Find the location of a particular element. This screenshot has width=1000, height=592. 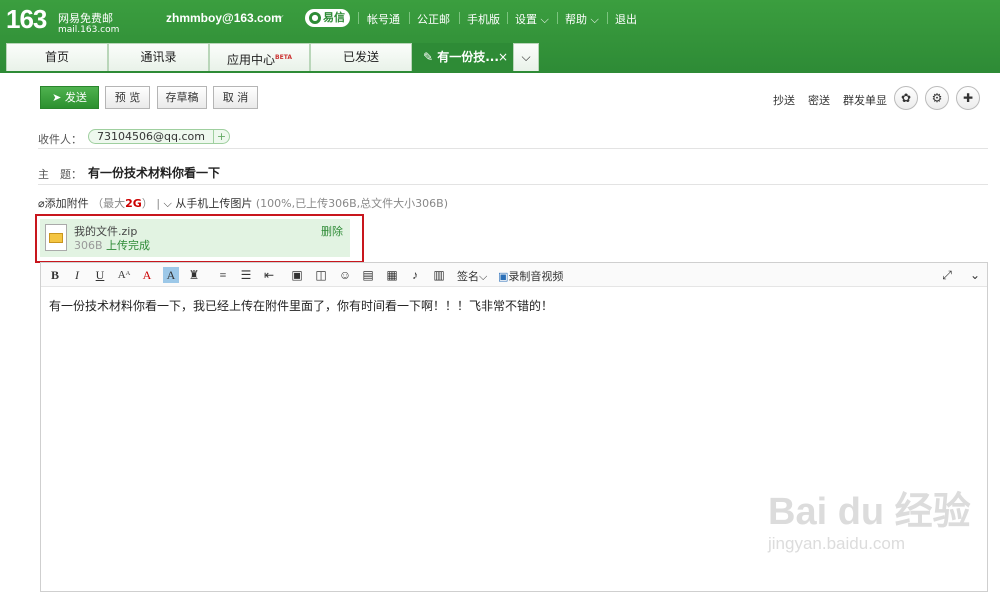

save-draft-button: 存草稿 is located at coordinates (182, 97).